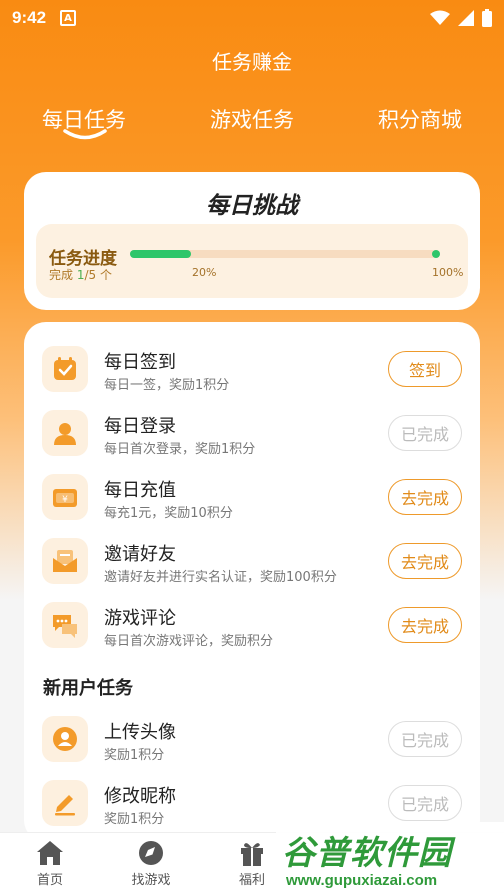 Image resolution: width=504 pixels, height=896 pixels. I want to click on task-name: 每日签到, so click(140, 362).